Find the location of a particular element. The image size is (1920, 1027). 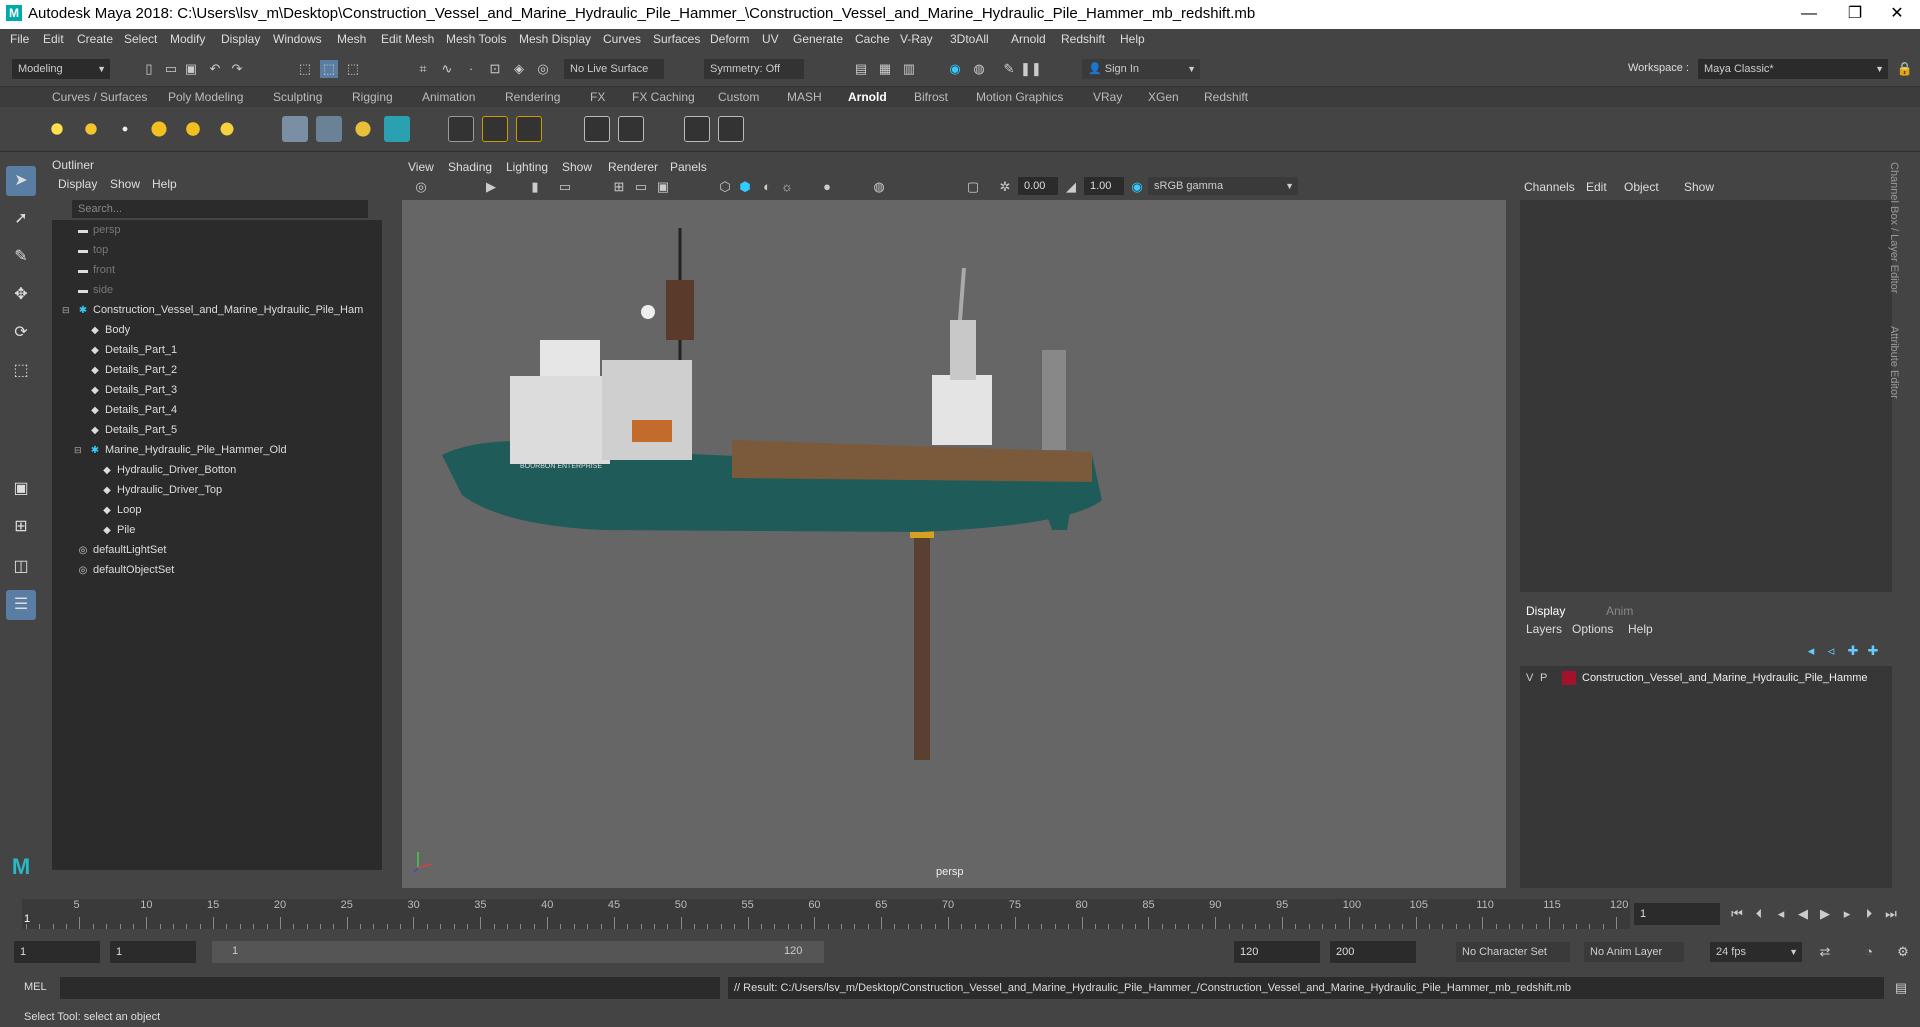

menu-modify: Modify is located at coordinates (187, 39).